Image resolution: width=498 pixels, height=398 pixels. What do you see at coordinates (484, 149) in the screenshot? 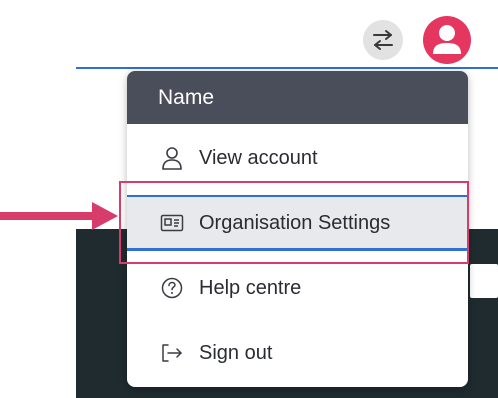
I see `right-panel` at bounding box center [484, 149].